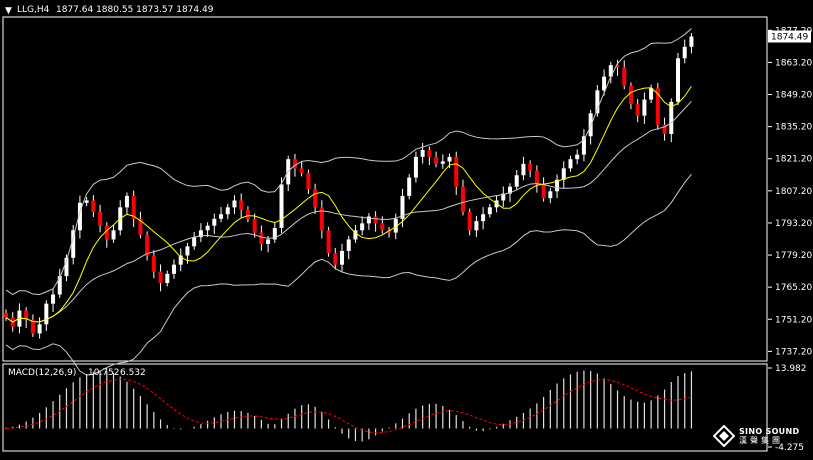  I want to click on macd-signal-line, so click(348, 406).